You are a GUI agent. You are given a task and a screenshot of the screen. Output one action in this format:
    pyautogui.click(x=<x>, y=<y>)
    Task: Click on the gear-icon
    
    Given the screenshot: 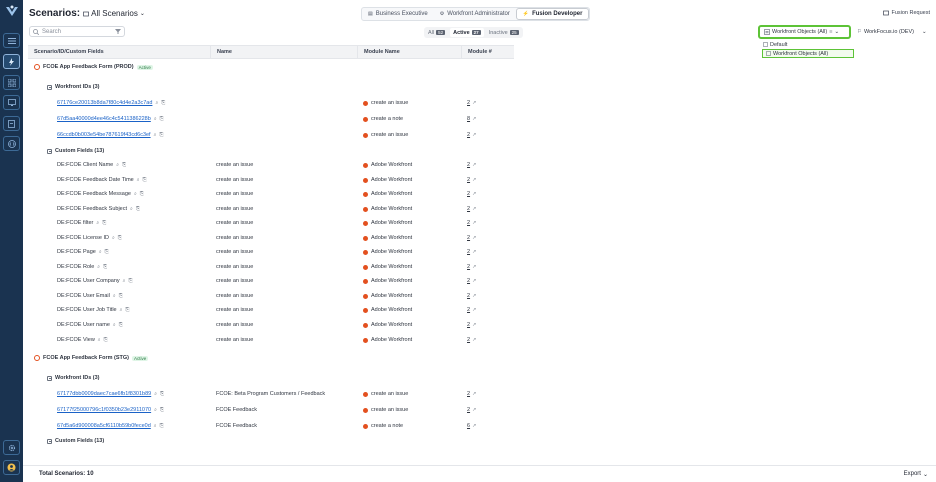 What is the action you would take?
    pyautogui.click(x=11, y=447)
    